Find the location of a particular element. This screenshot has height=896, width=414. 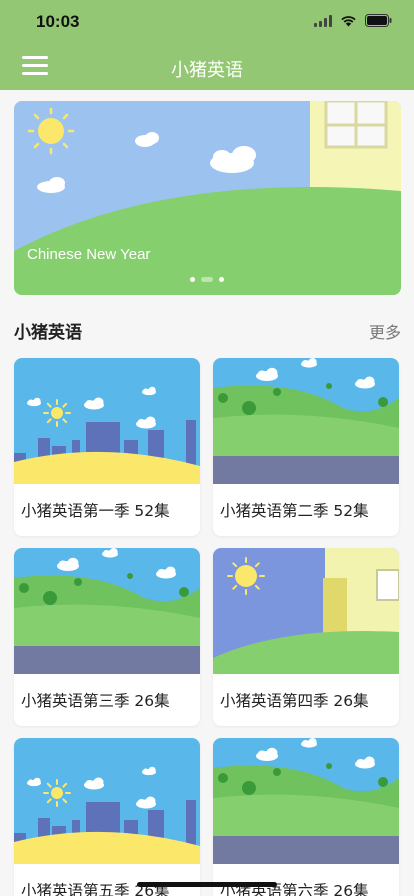

status-time: 10:03 is located at coordinates (58, 21).